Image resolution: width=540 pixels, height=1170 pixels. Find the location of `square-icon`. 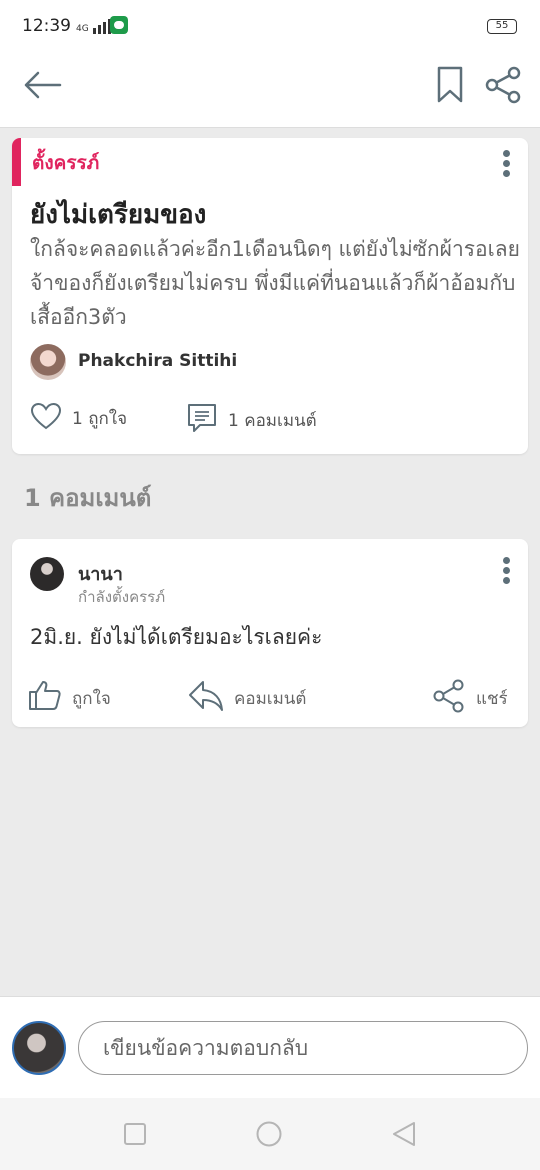

square-icon is located at coordinates (135, 1134).